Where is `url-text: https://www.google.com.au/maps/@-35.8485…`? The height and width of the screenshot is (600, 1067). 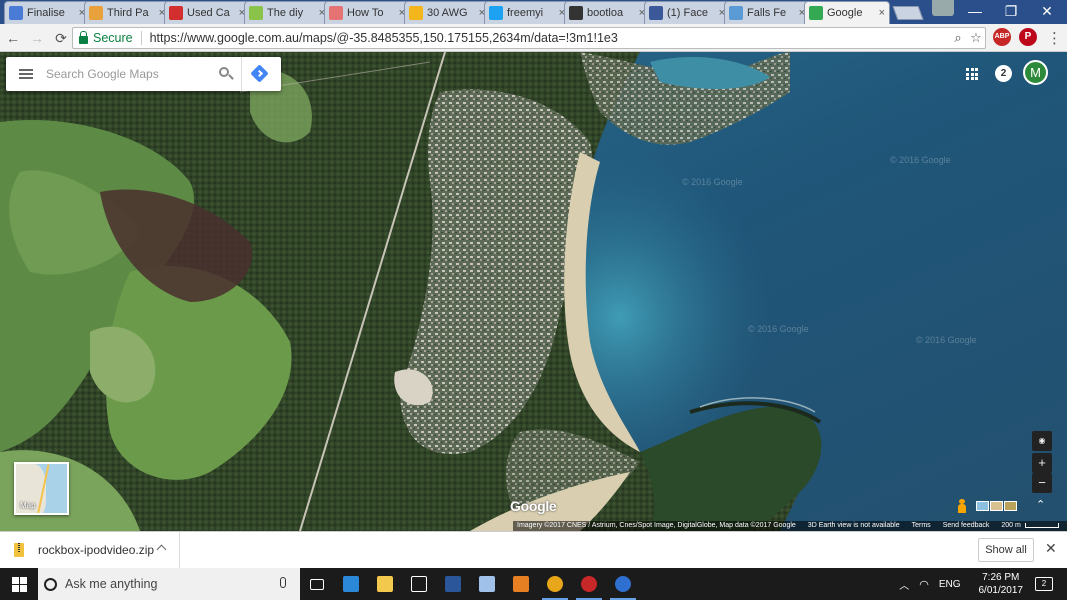
url-text: https://www.google.com.au/maps/@-35.8485… is located at coordinates (549, 38).